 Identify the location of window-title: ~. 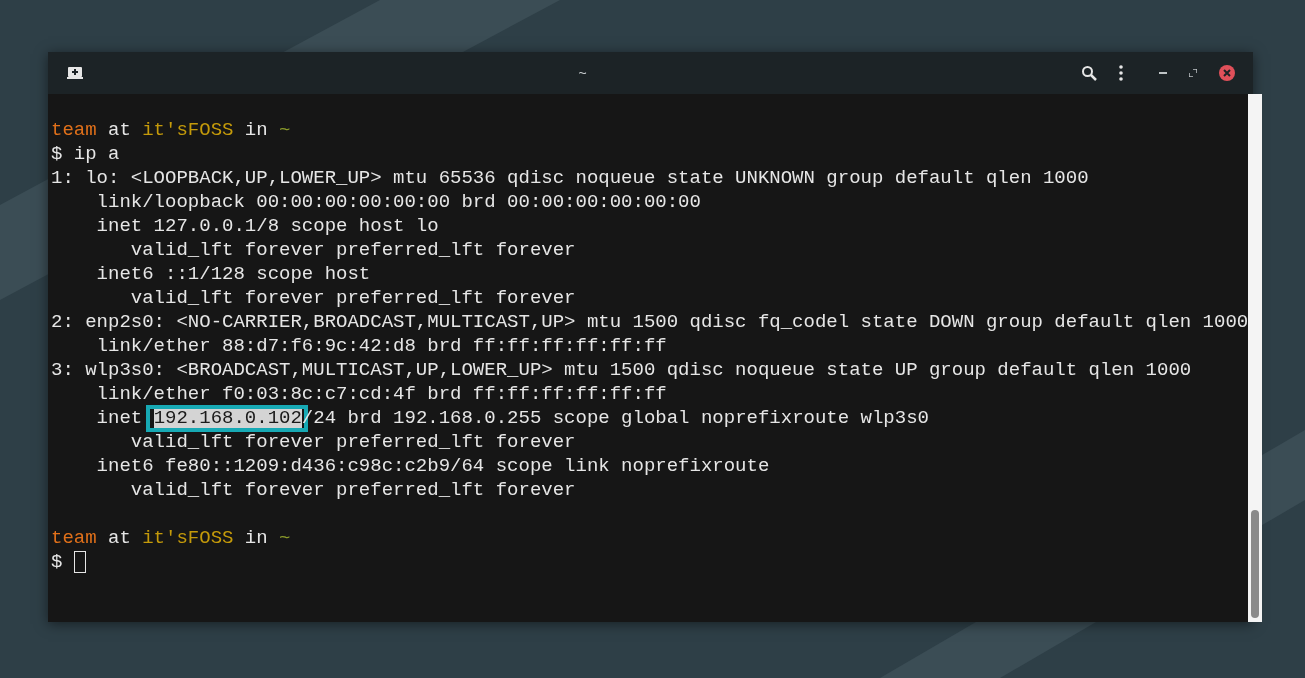
(582, 73).